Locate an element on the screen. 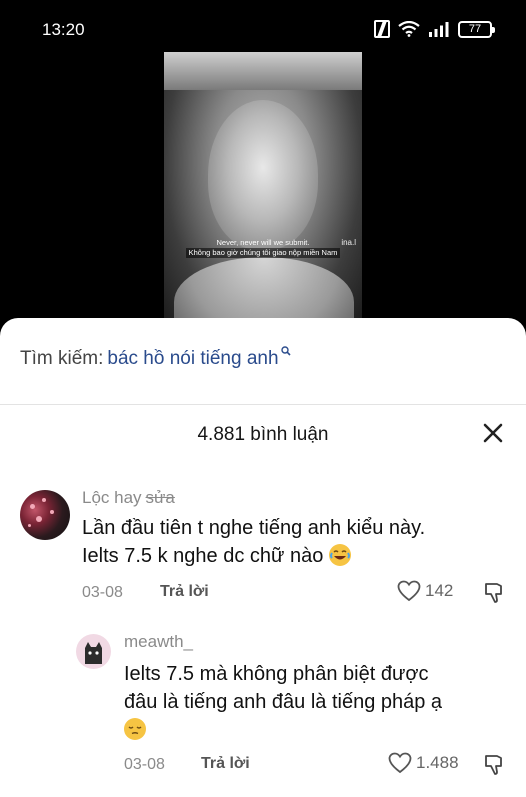  video-watermark: ina.l is located at coordinates (348, 242).